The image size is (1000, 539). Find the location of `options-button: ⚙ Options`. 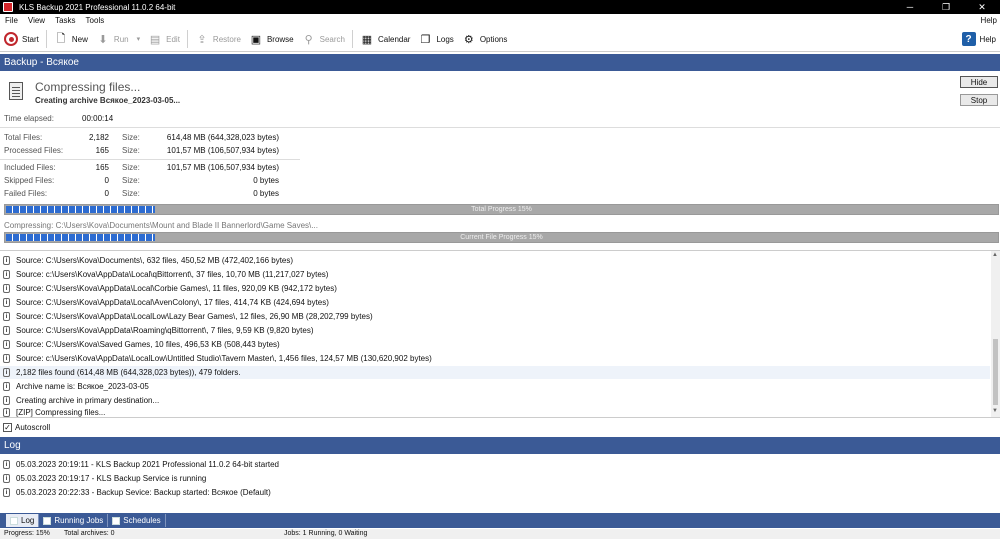

options-button: ⚙ Options is located at coordinates (485, 39).